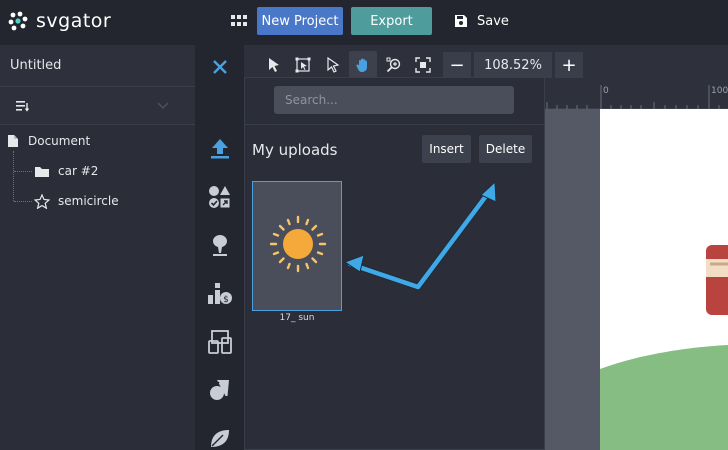  What do you see at coordinates (572, 279) in the screenshot?
I see `canvas-offstage` at bounding box center [572, 279].